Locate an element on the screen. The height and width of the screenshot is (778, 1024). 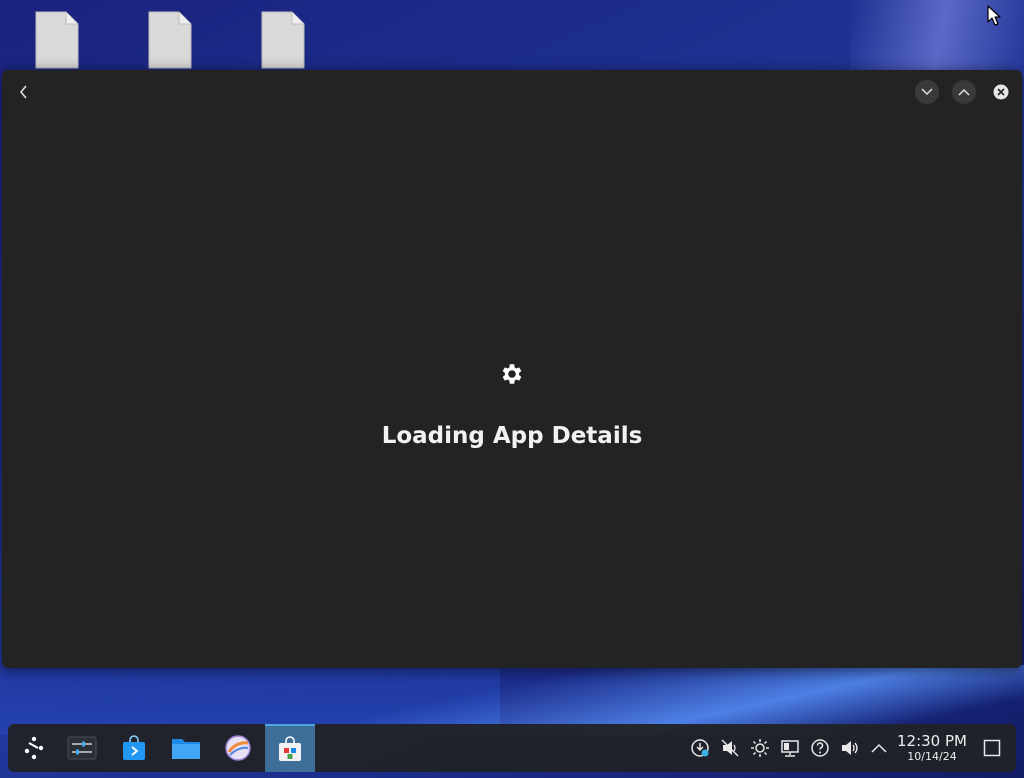
help-tray-button is located at coordinates (820, 748).